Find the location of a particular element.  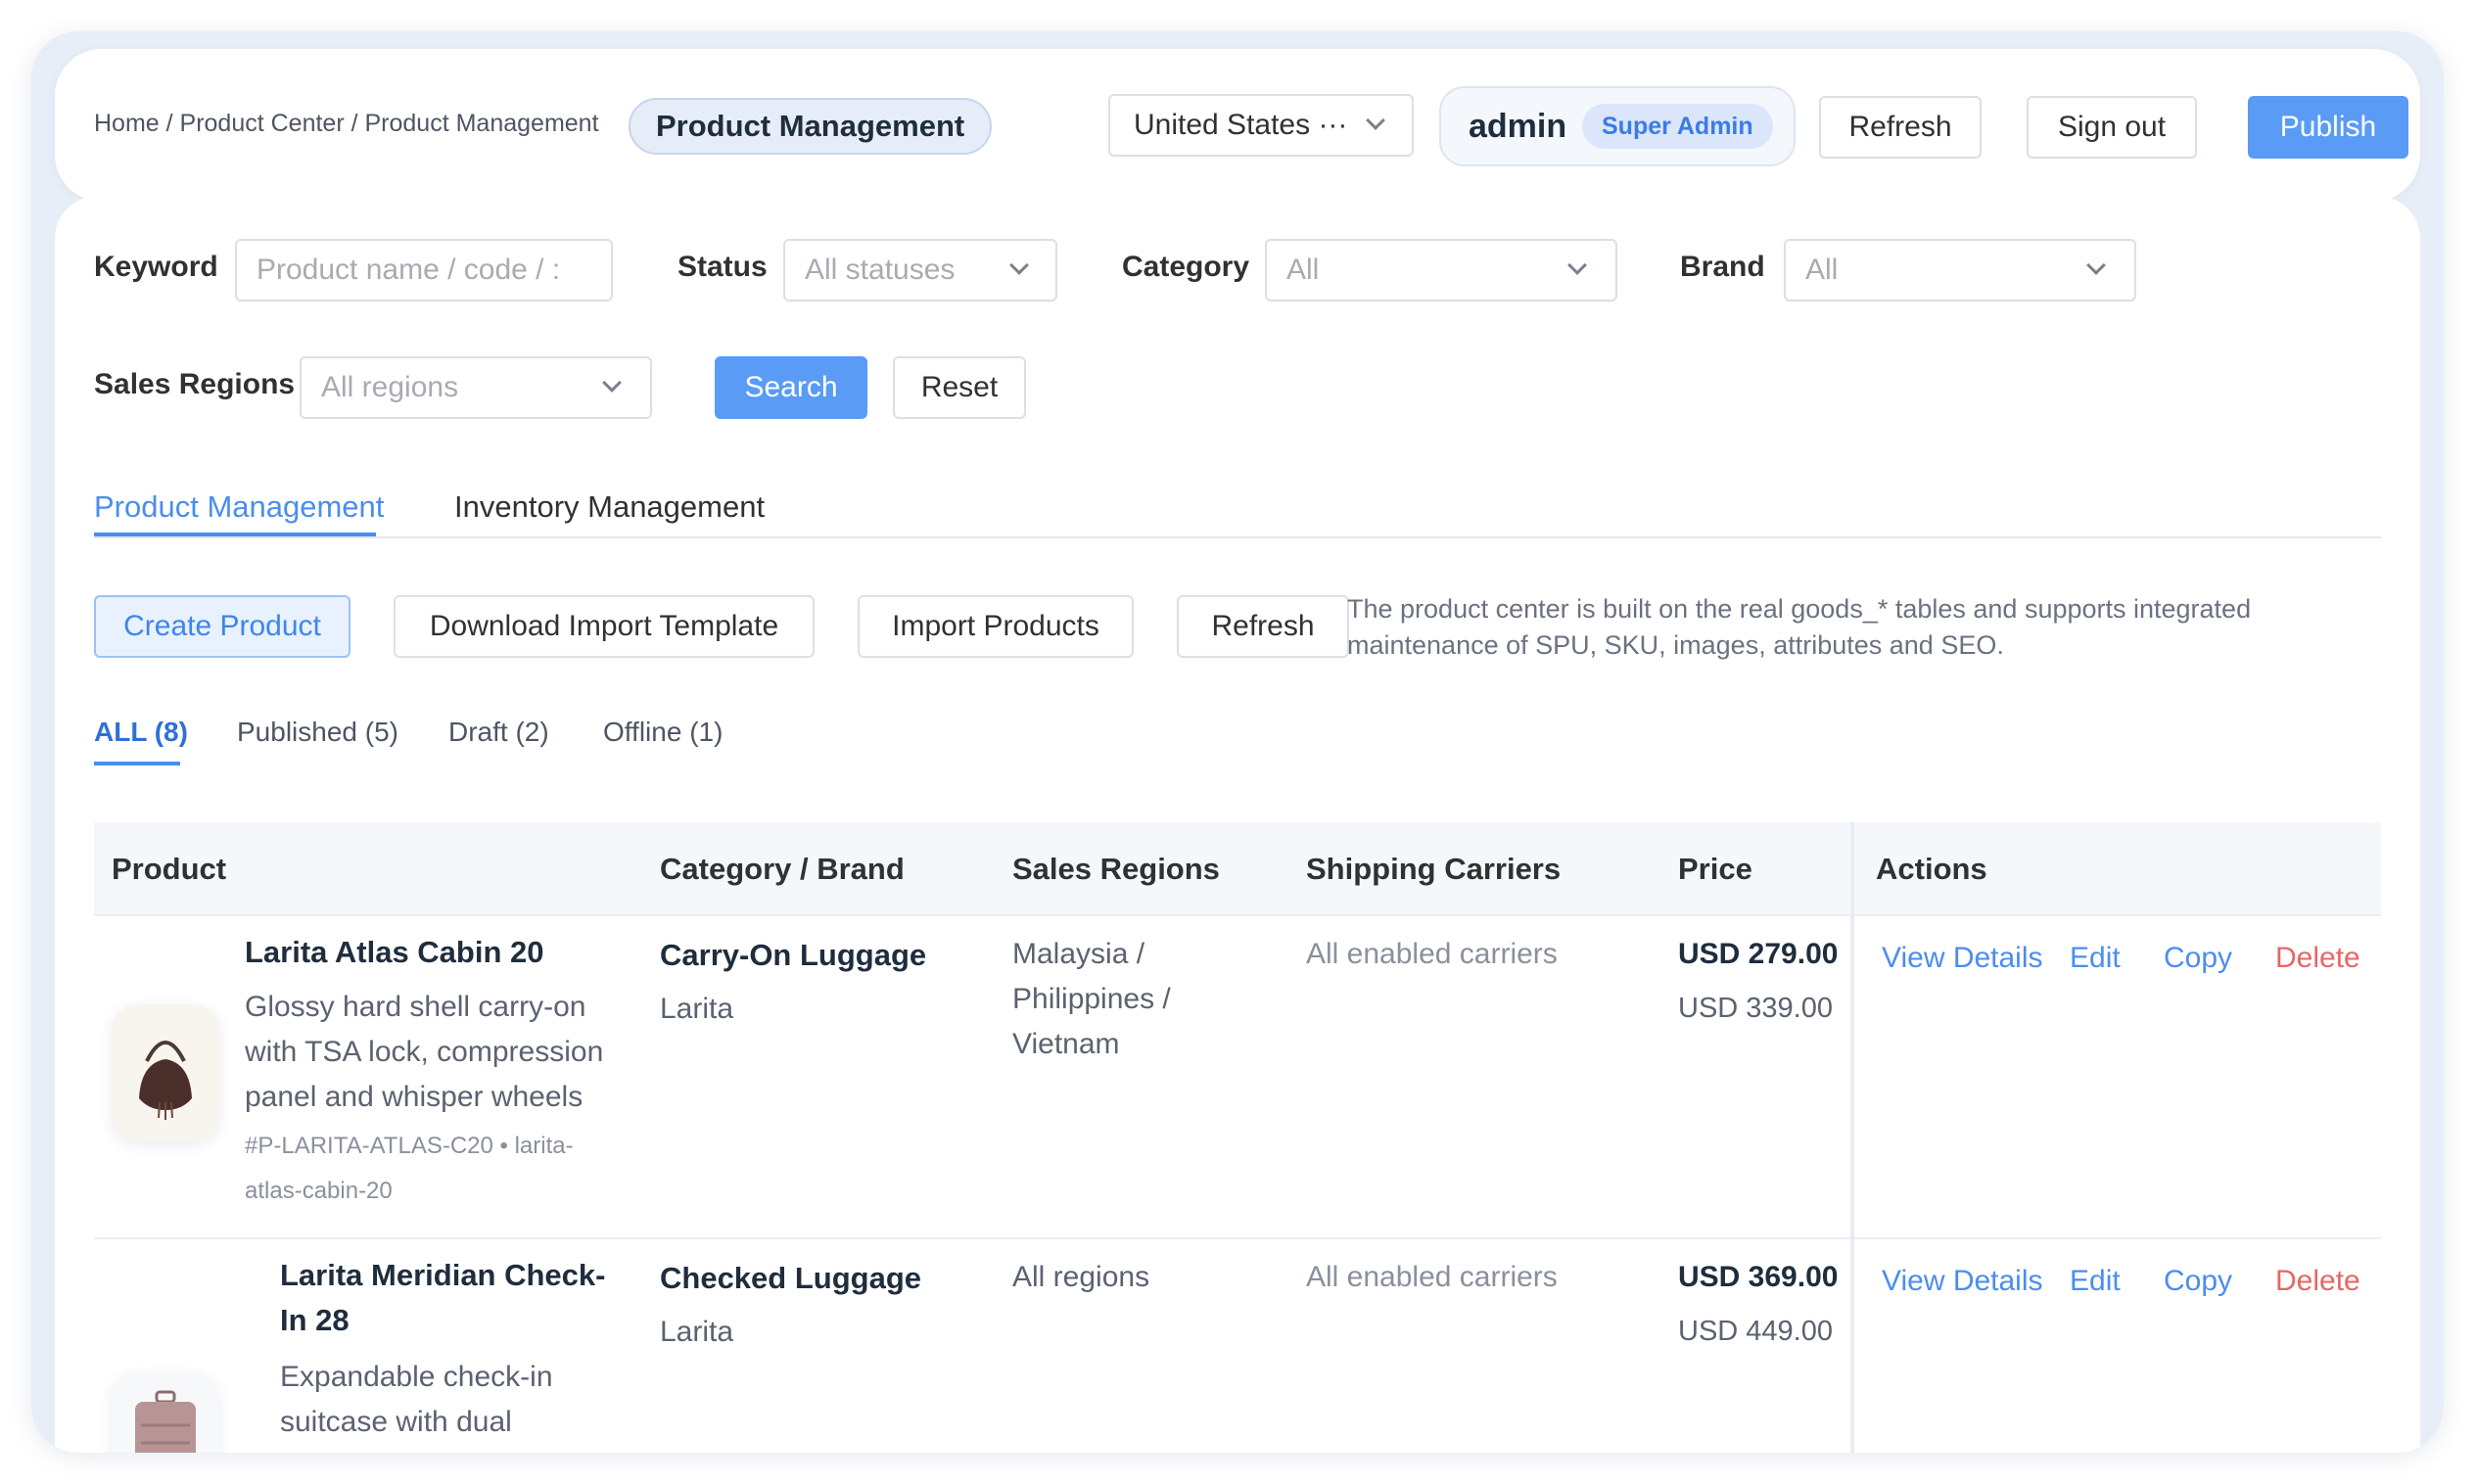

import-products-button: Import Products is located at coordinates (996, 626).